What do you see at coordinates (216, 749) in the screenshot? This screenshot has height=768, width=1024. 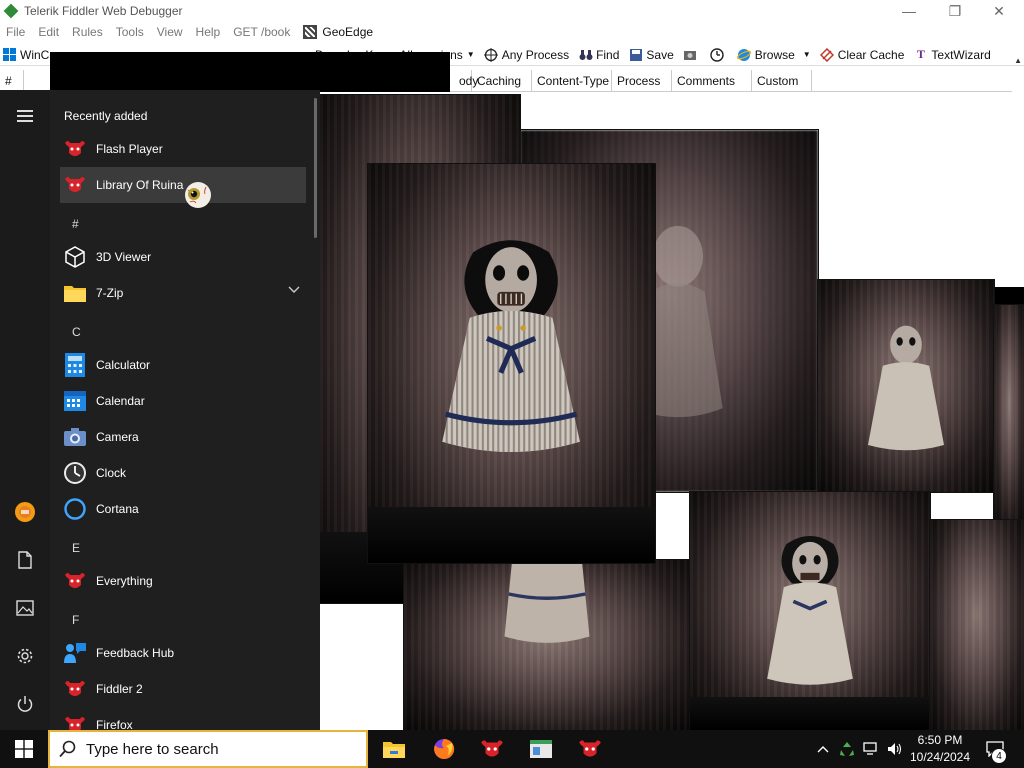 I see `search-input` at bounding box center [216, 749].